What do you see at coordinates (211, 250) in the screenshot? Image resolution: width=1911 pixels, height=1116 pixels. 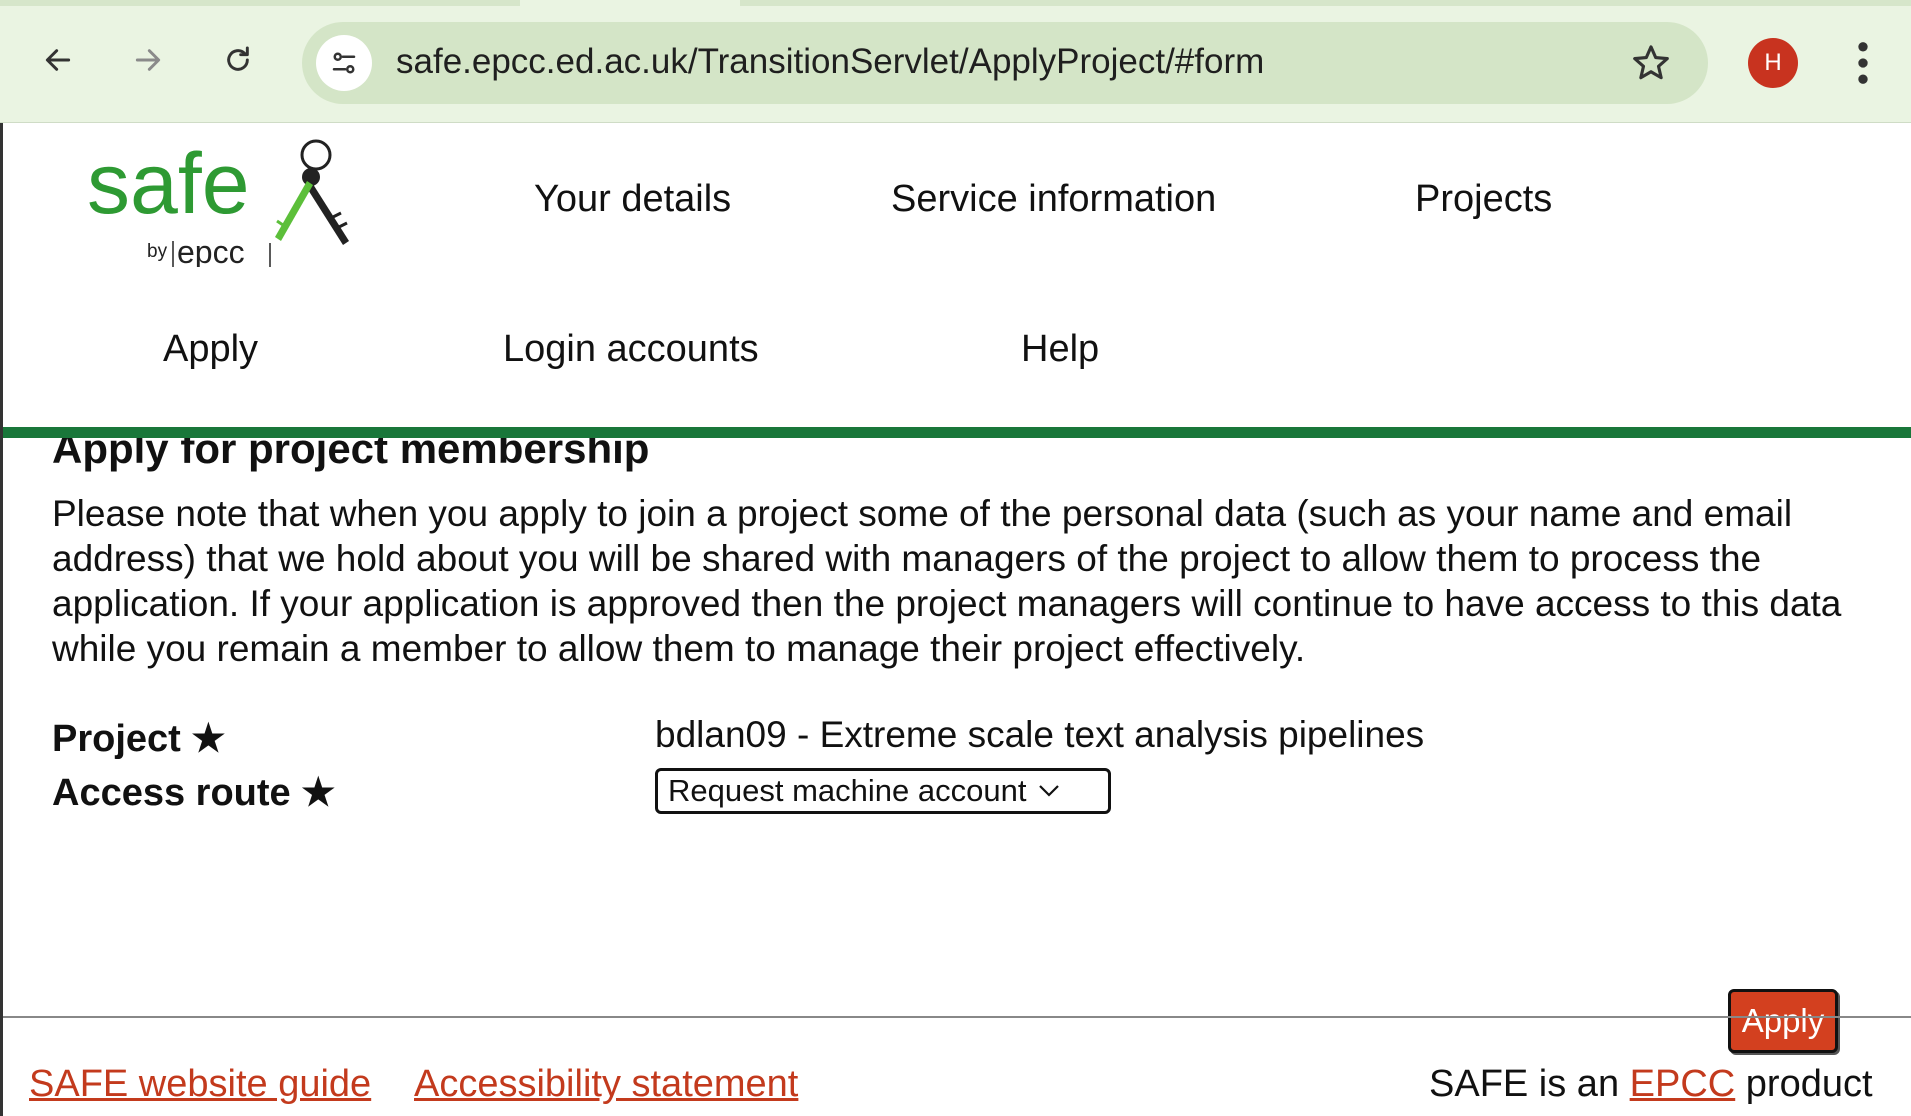 I see `logo-org: epcc` at bounding box center [211, 250].